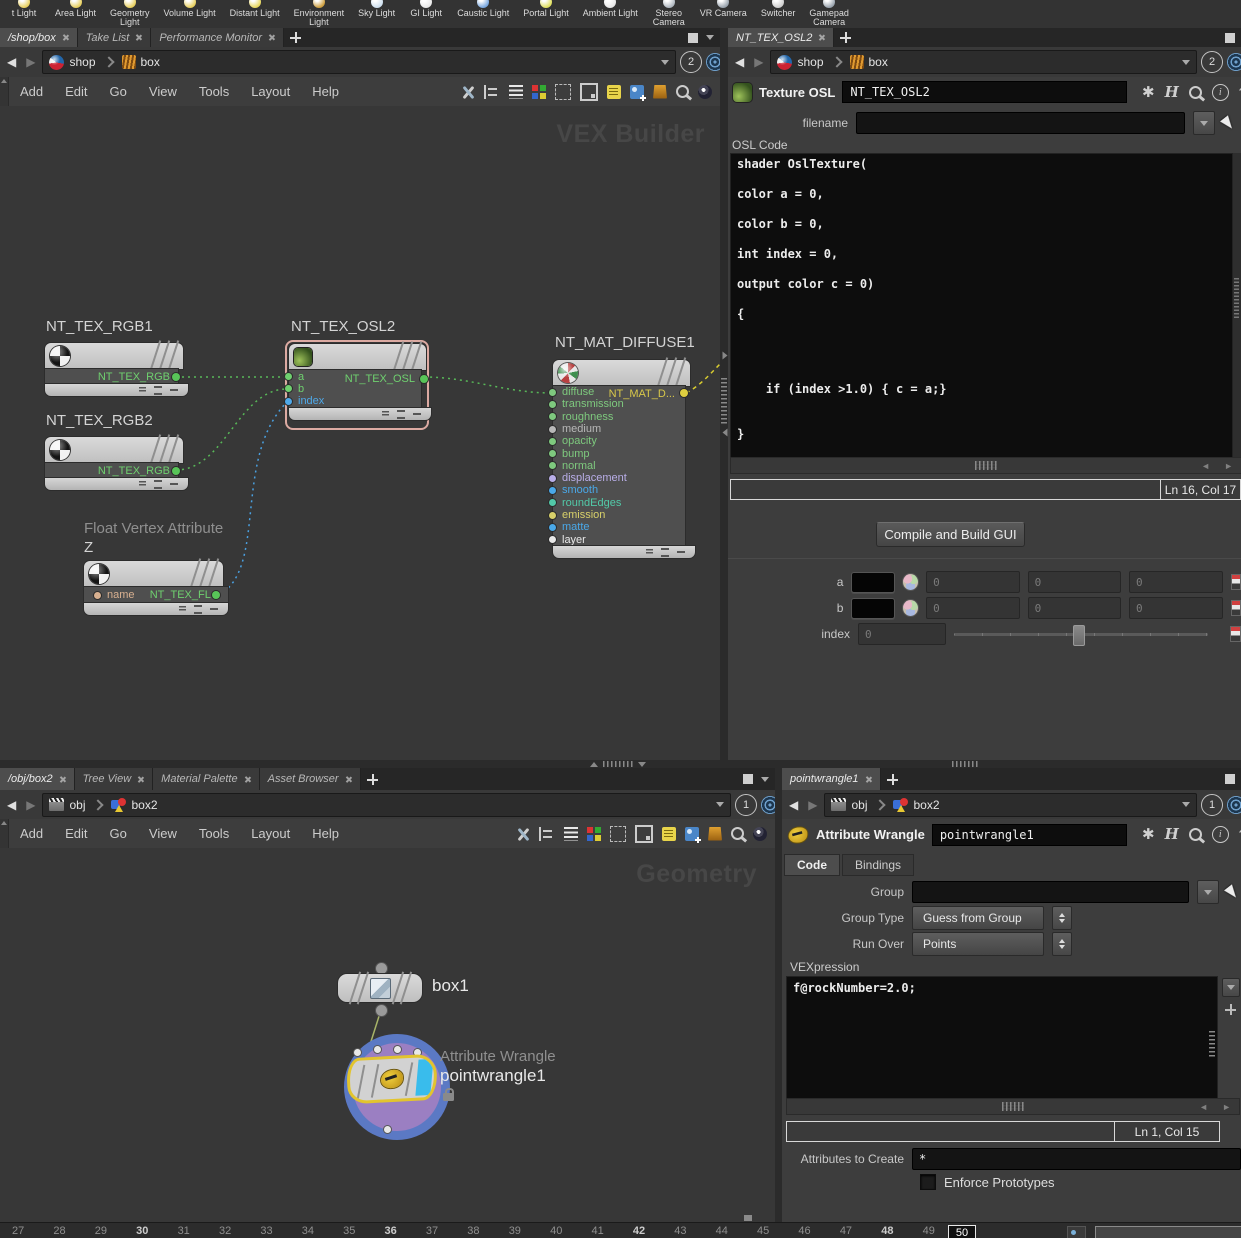 The width and height of the screenshot is (1241, 1238). I want to click on menu-item: Add, so click(31, 91).